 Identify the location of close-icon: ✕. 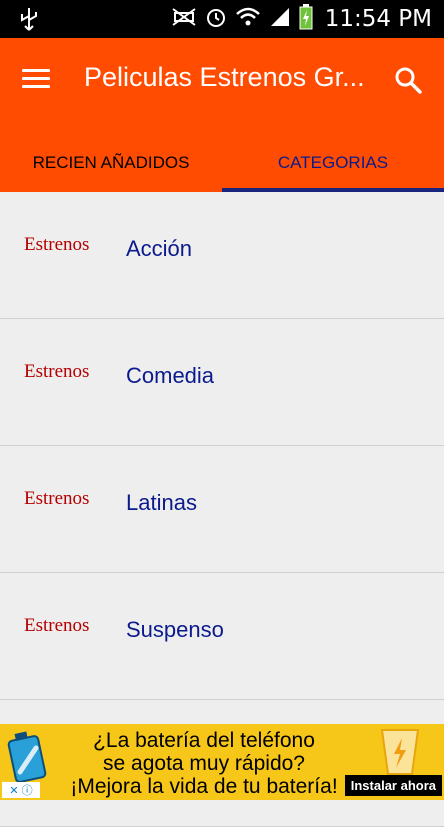
(14, 790).